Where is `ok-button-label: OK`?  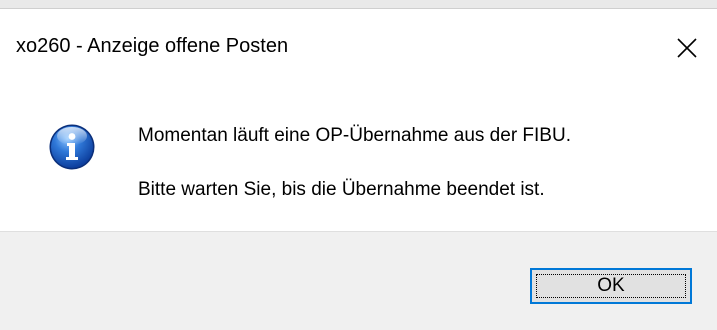 ok-button-label: OK is located at coordinates (611, 285).